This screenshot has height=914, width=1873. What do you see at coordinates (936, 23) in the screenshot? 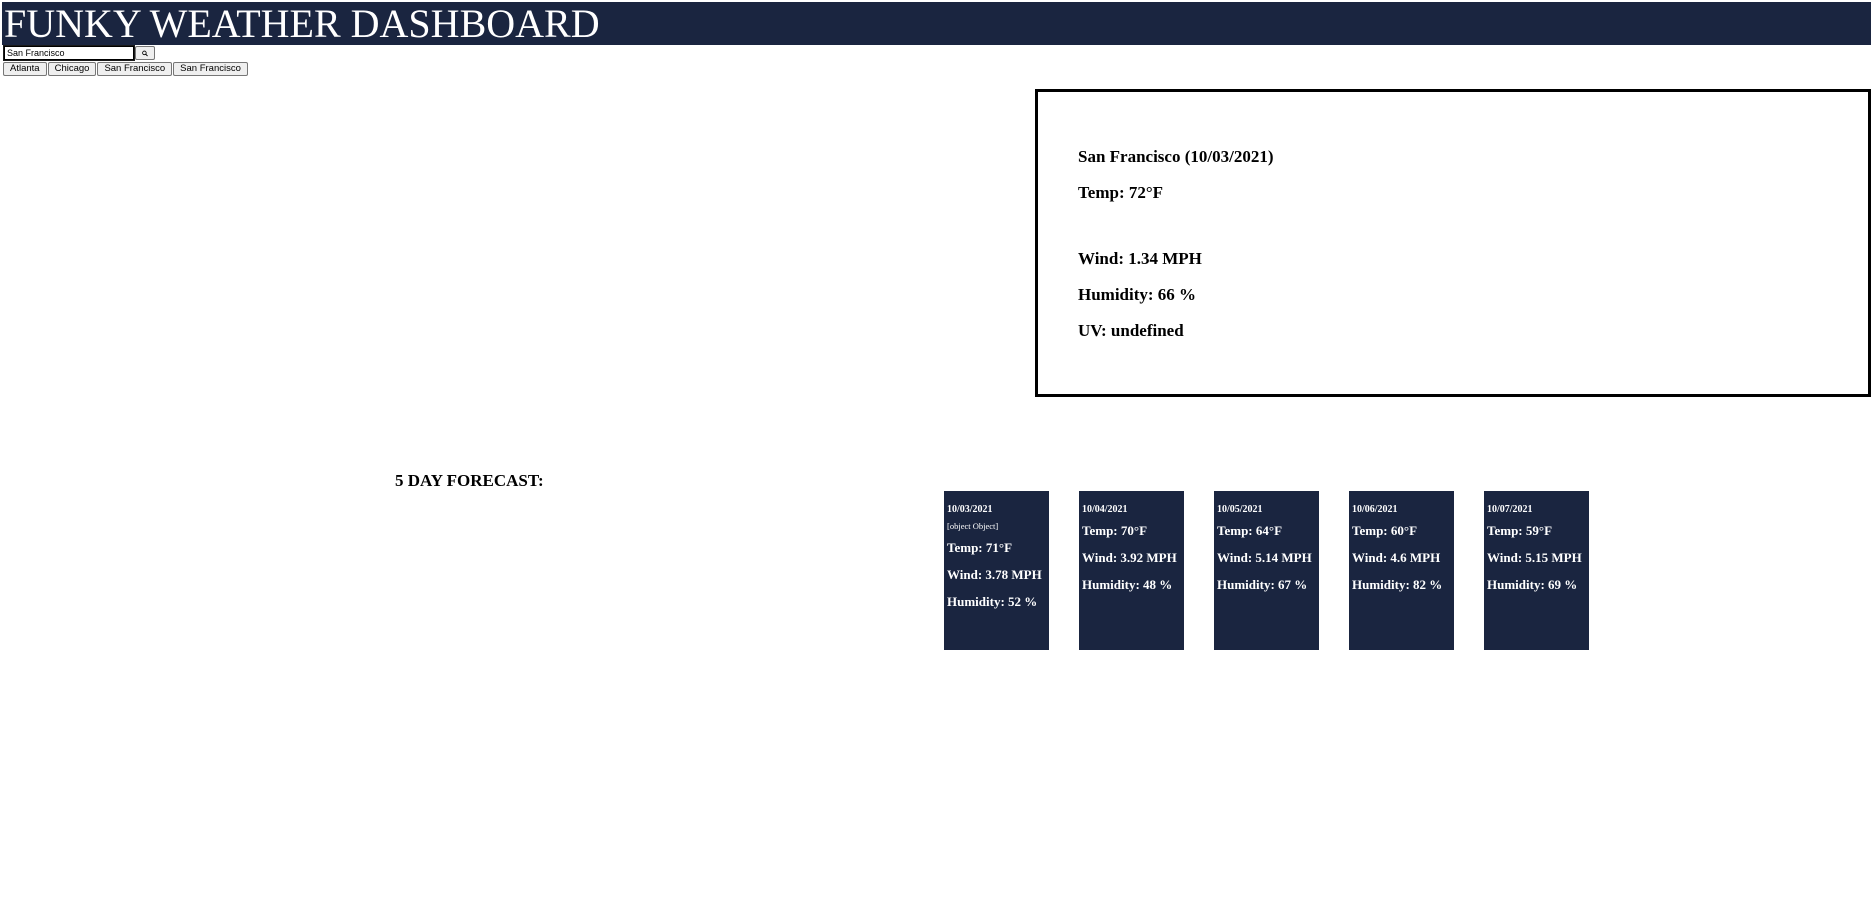
I see `page-header: FUNKY WEATHER DASHBOARD` at bounding box center [936, 23].